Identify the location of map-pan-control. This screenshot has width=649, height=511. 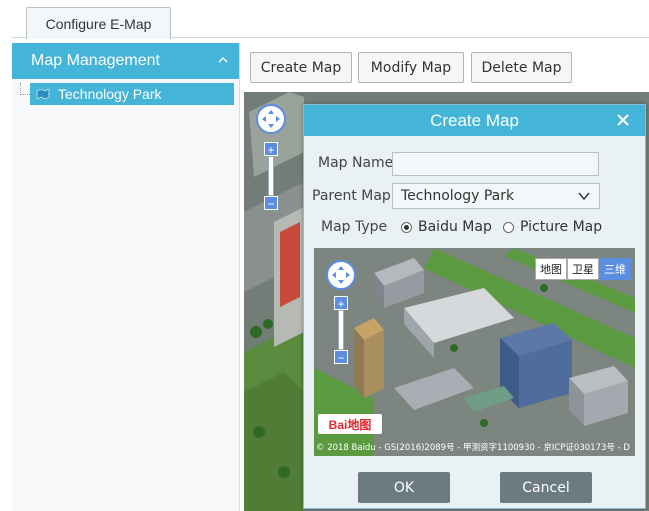
(271, 119).